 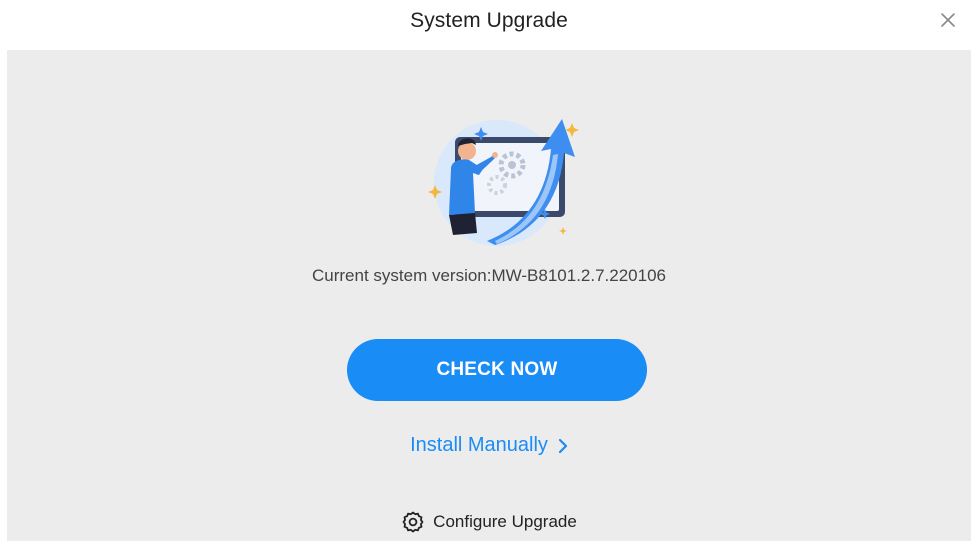 What do you see at coordinates (503, 182) in the screenshot?
I see `upgrade-illustration` at bounding box center [503, 182].